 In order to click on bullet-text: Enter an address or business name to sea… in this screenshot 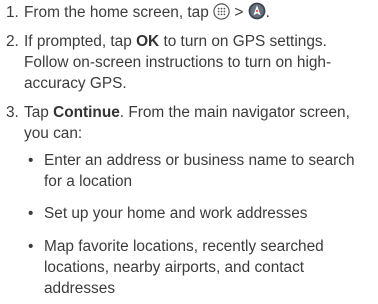, I will do `click(199, 171)`.